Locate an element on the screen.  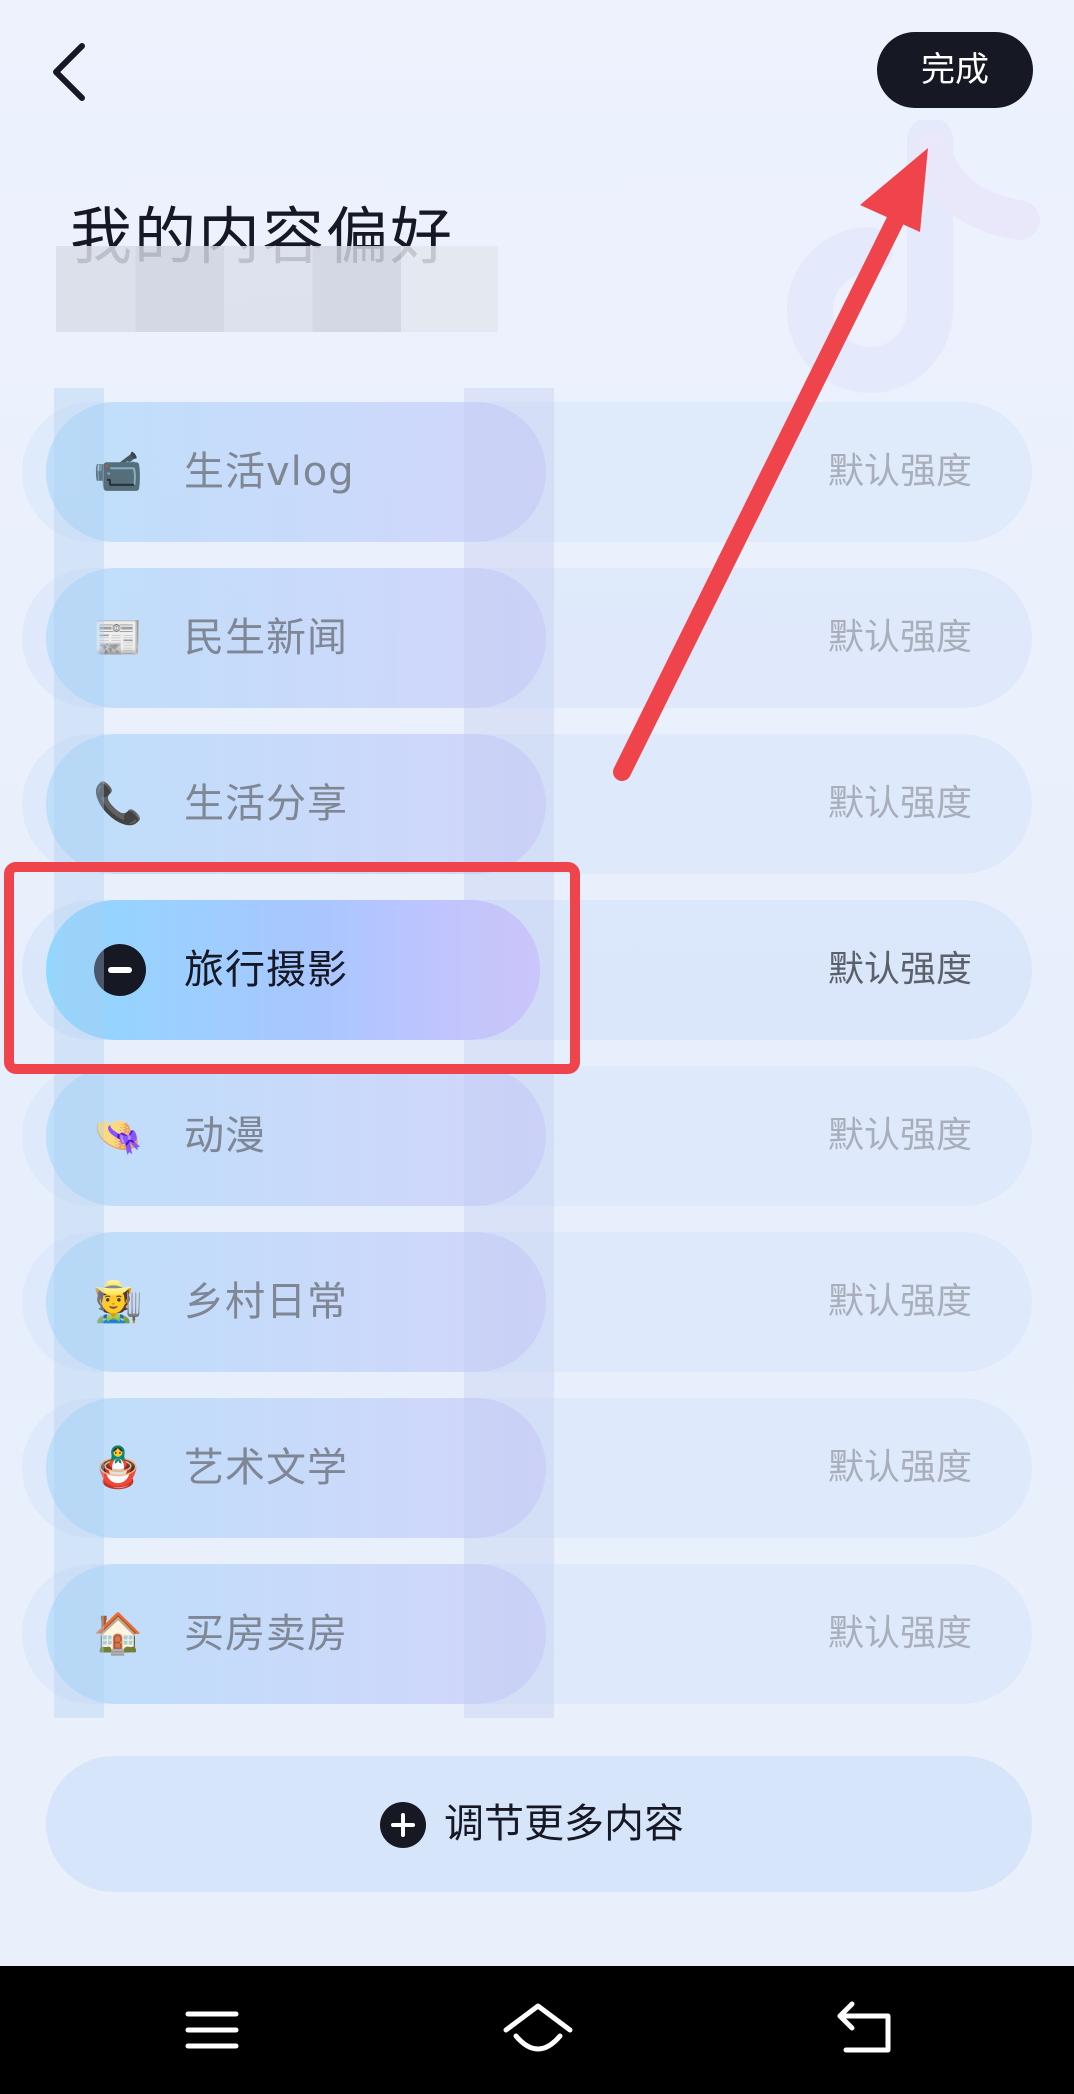
preference-row: 🪆 艺术文学 默认强度 is located at coordinates (527, 1468).